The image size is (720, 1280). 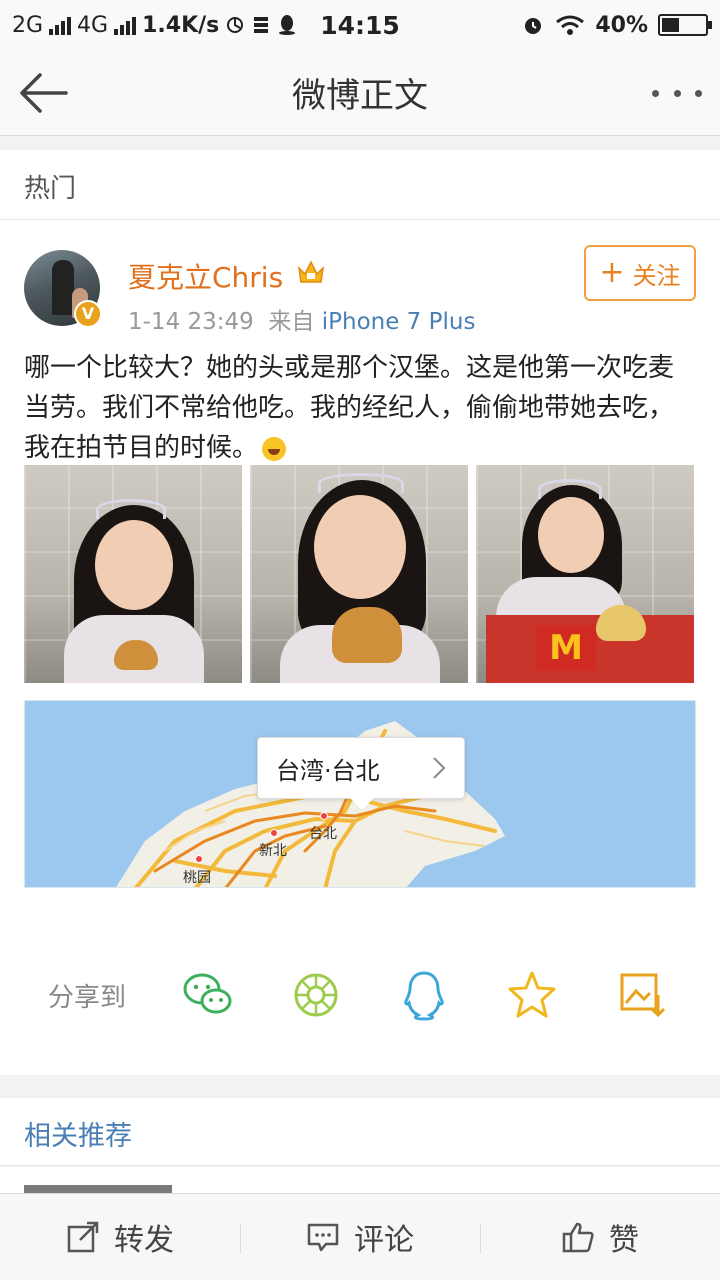 What do you see at coordinates (578, 1237) in the screenshot?
I see `thumbs-up-icon` at bounding box center [578, 1237].